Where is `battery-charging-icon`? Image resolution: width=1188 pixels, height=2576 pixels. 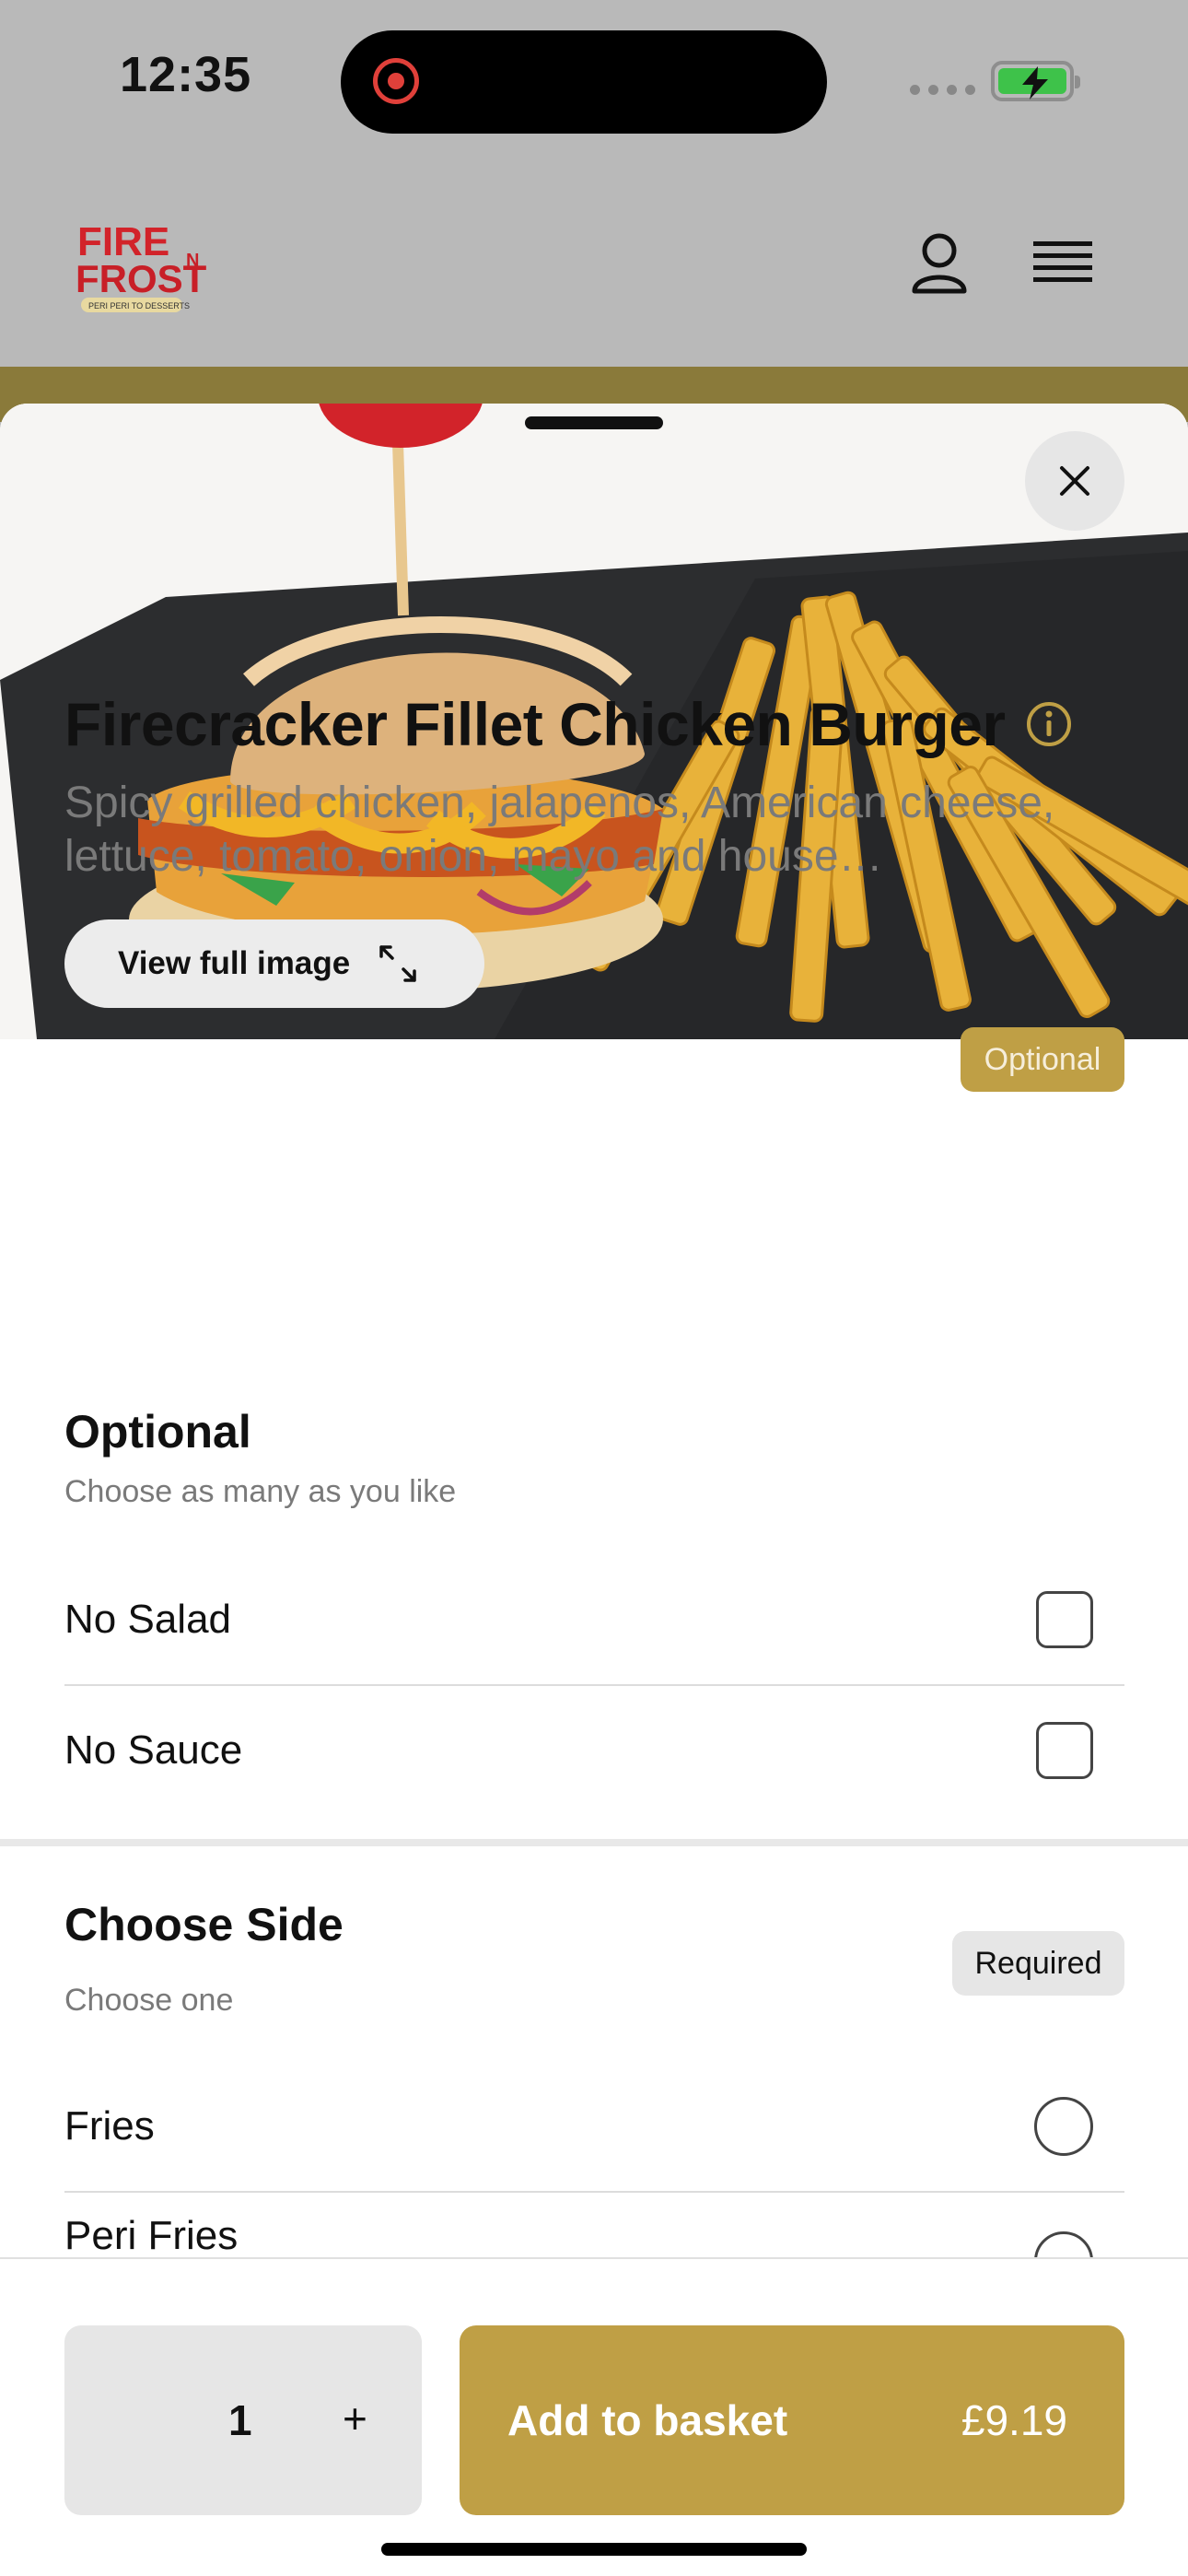 battery-charging-icon is located at coordinates (1035, 81).